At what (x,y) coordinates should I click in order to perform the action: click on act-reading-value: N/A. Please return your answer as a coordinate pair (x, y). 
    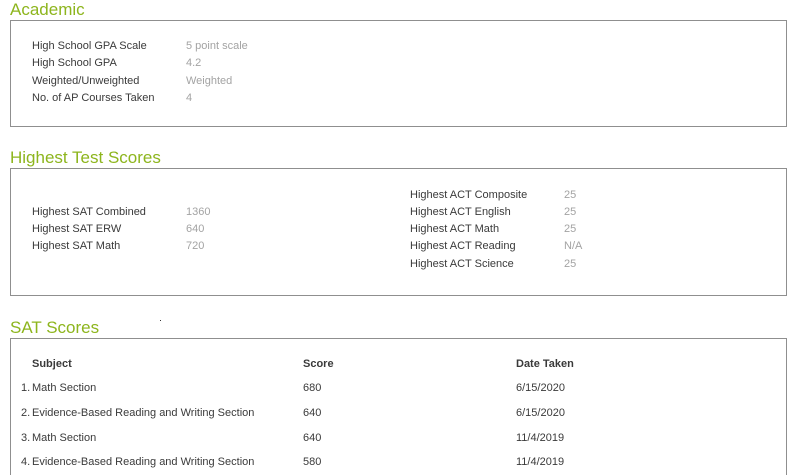
    Looking at the image, I should click on (573, 246).